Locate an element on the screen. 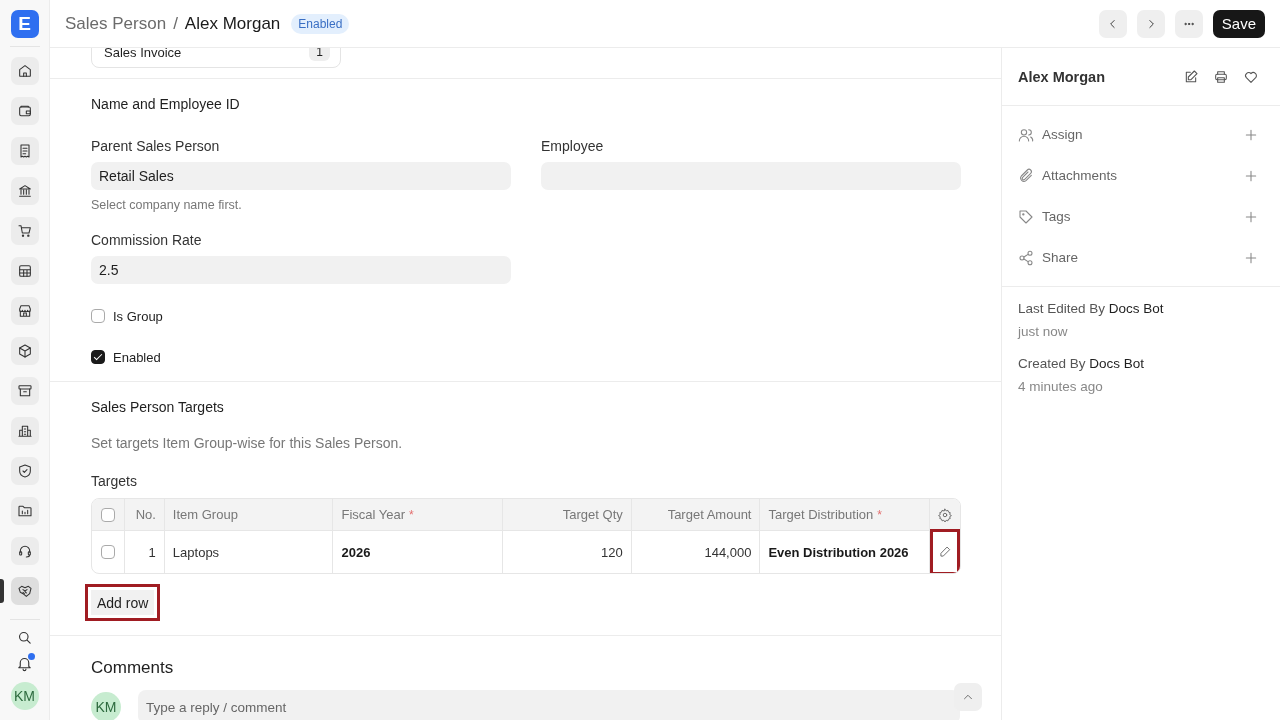 The width and height of the screenshot is (1280, 720). table-icon is located at coordinates (24, 271).